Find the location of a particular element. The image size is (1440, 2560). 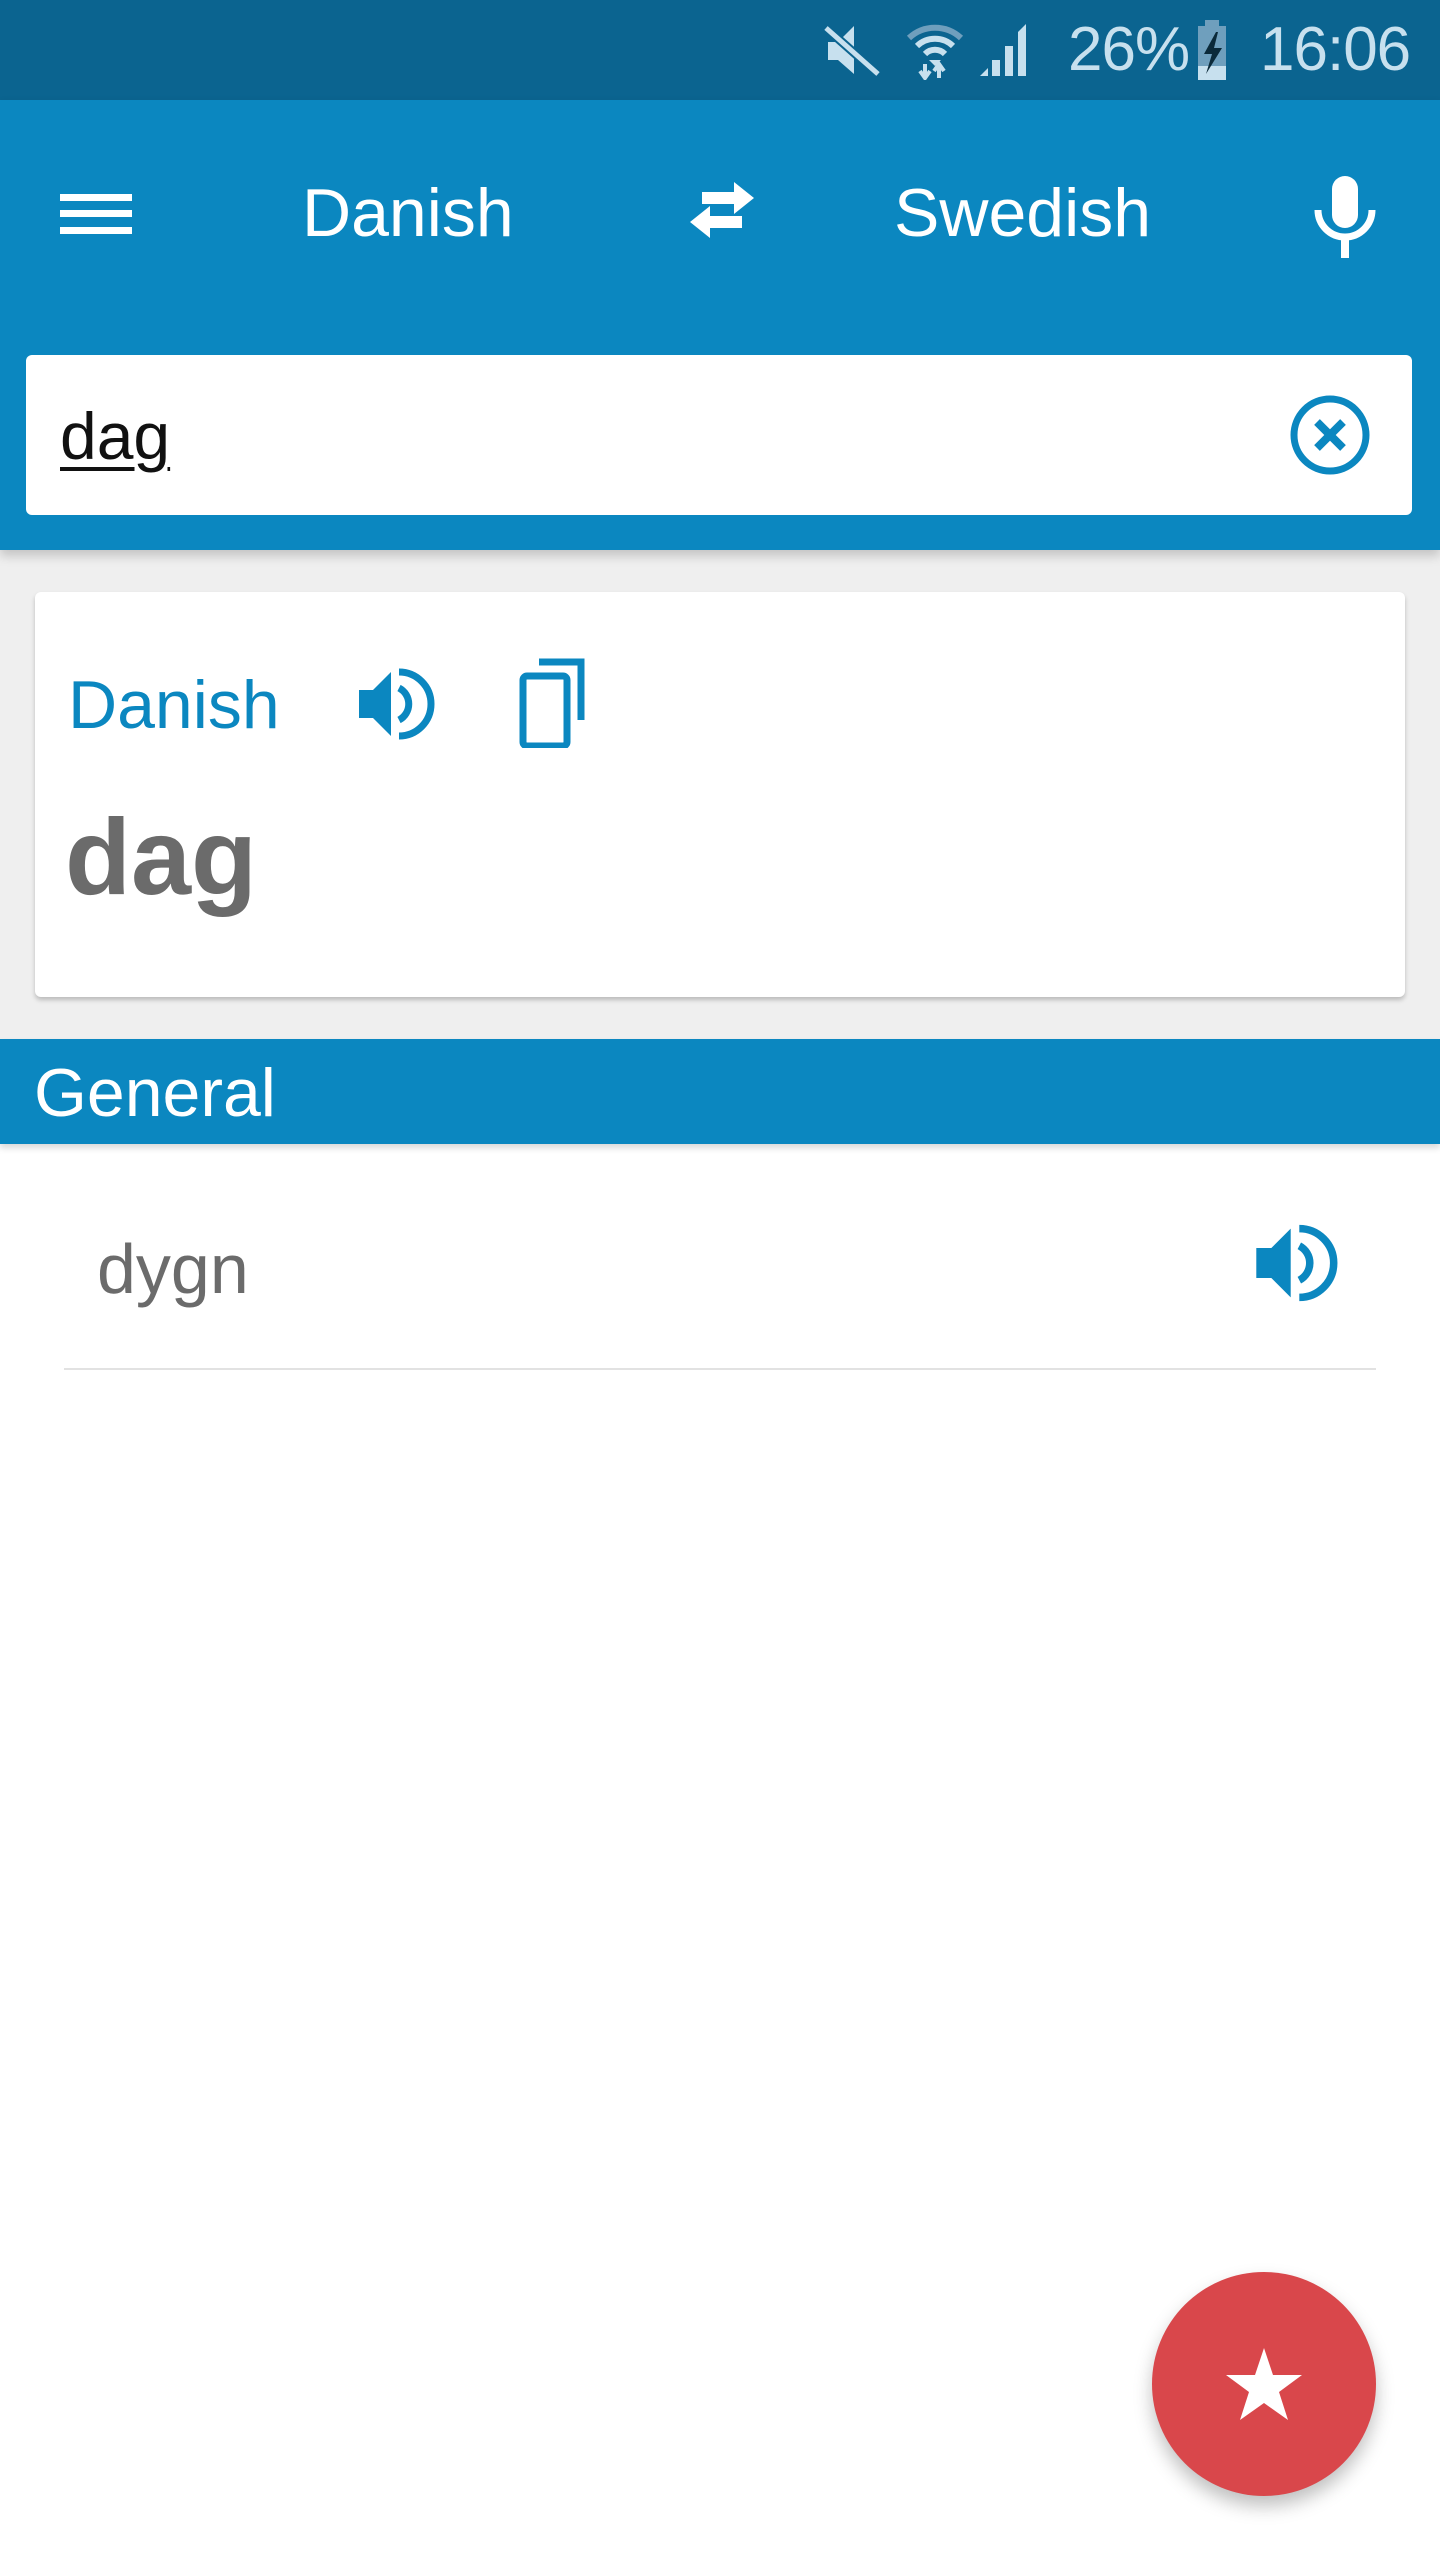

signal-icon is located at coordinates (1004, 50).